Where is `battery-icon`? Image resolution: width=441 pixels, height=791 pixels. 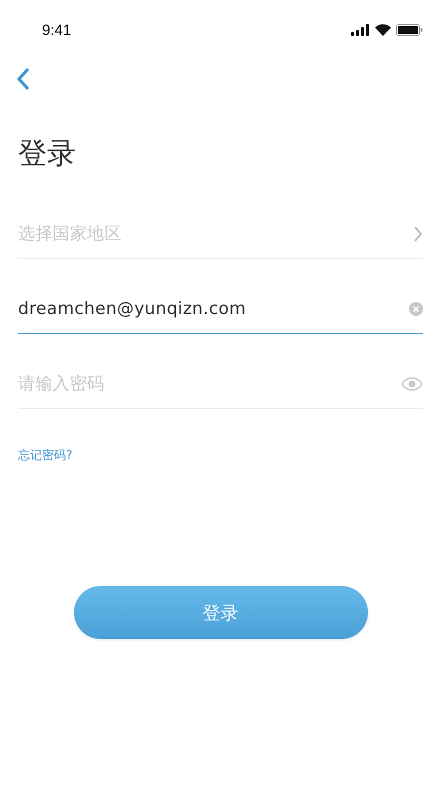
battery-icon is located at coordinates (409, 30).